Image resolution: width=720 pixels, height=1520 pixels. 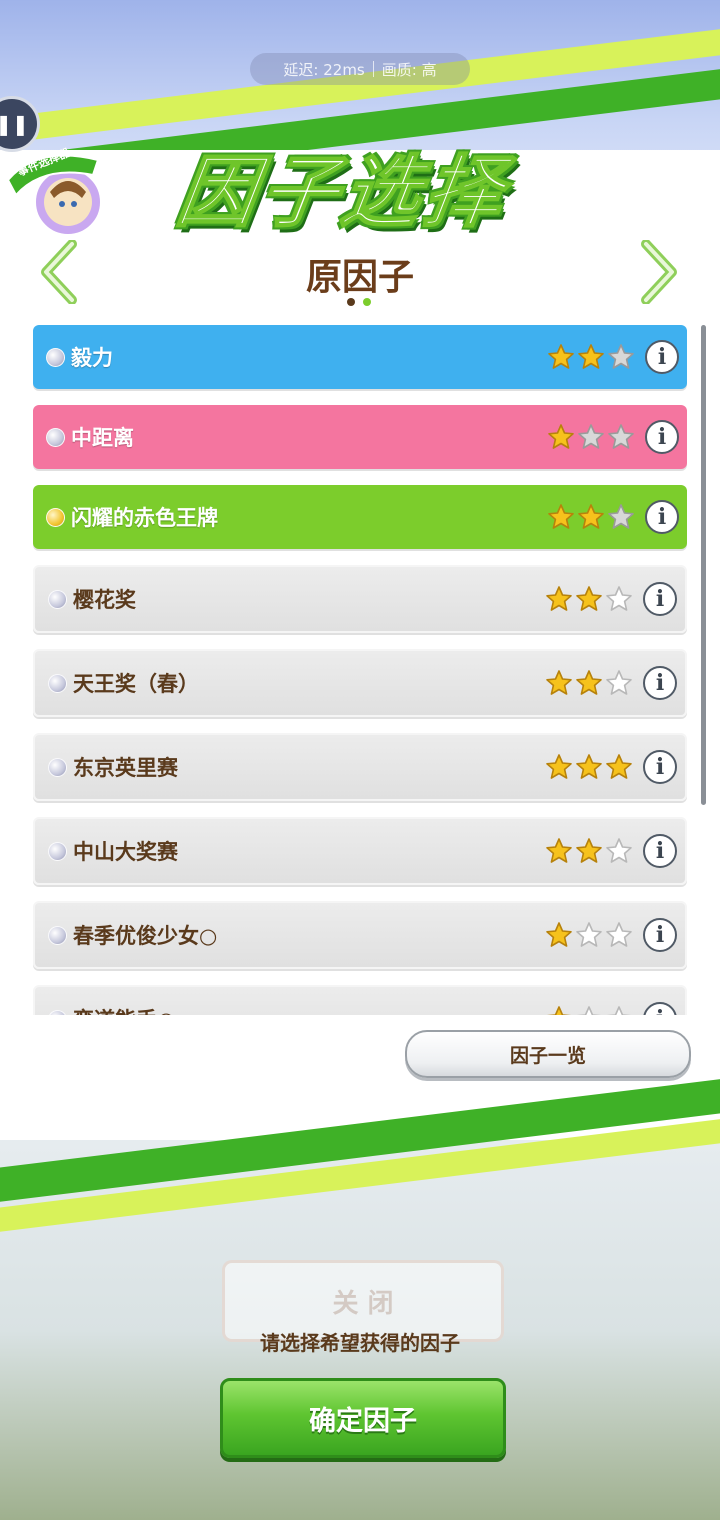 What do you see at coordinates (342, 193) in the screenshot?
I see `page-title: 因子选择` at bounding box center [342, 193].